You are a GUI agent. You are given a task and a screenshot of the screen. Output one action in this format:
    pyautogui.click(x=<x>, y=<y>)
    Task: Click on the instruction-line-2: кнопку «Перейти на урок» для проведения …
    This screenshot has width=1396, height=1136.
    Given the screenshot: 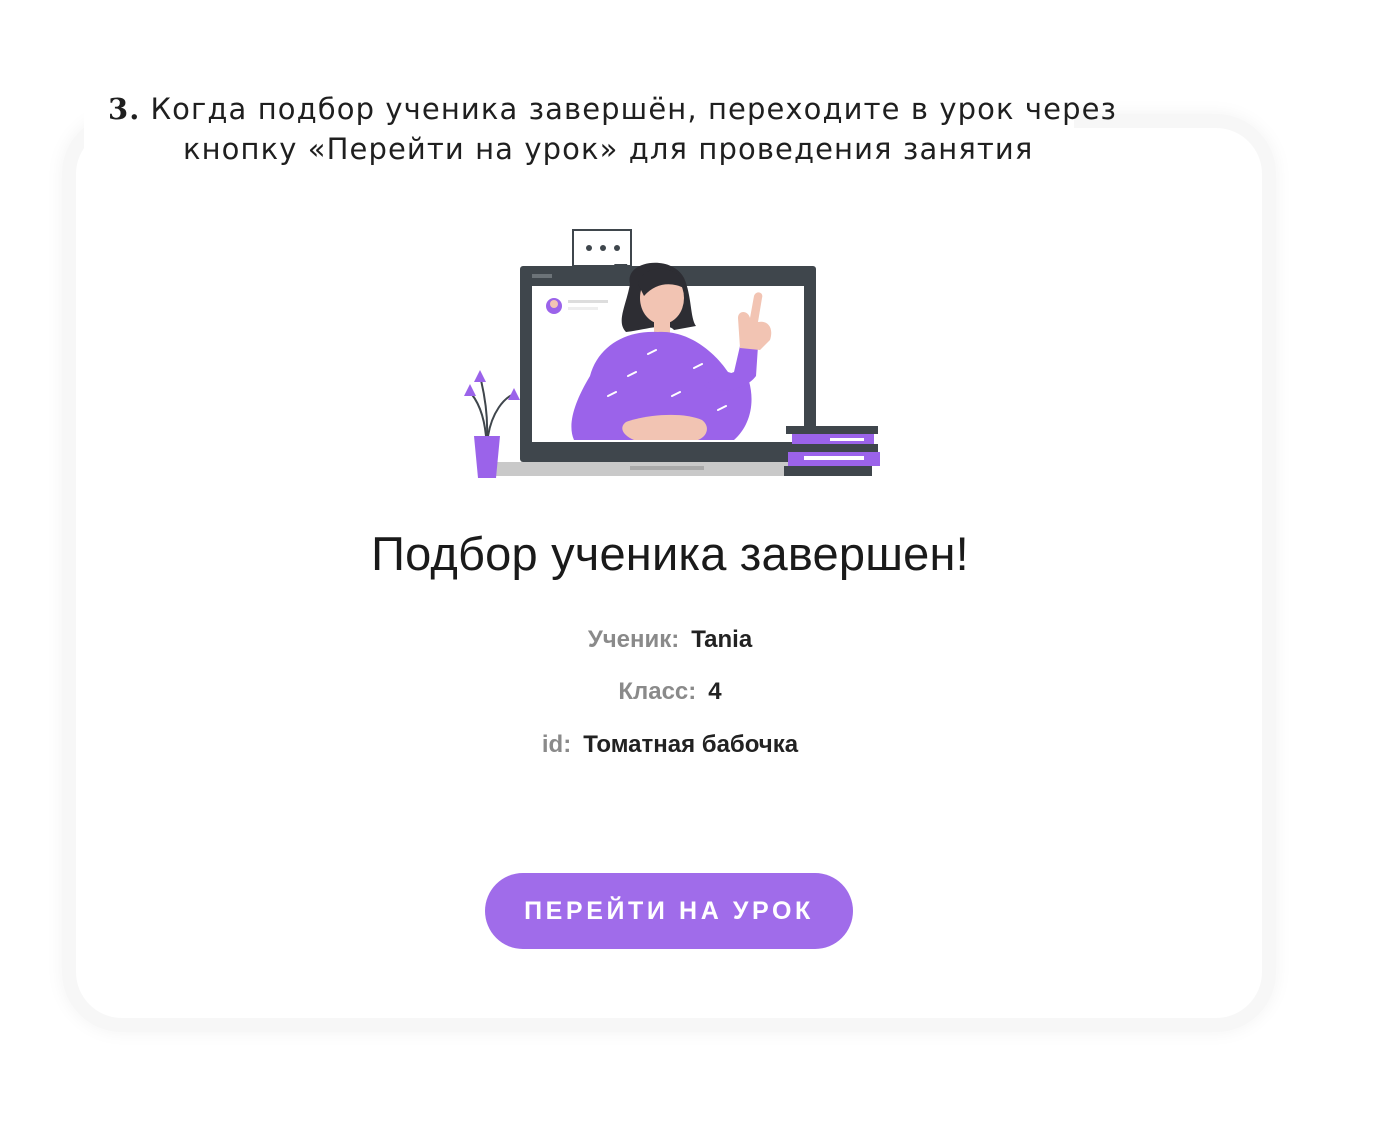 What is the action you would take?
    pyautogui.click(x=608, y=149)
    